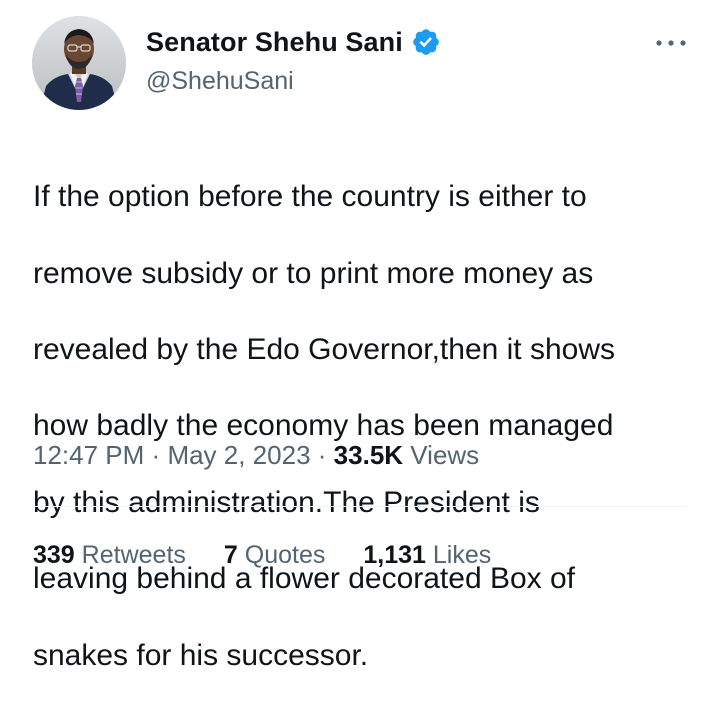 The width and height of the screenshot is (720, 713). I want to click on quotes-count: 7, so click(230, 555).